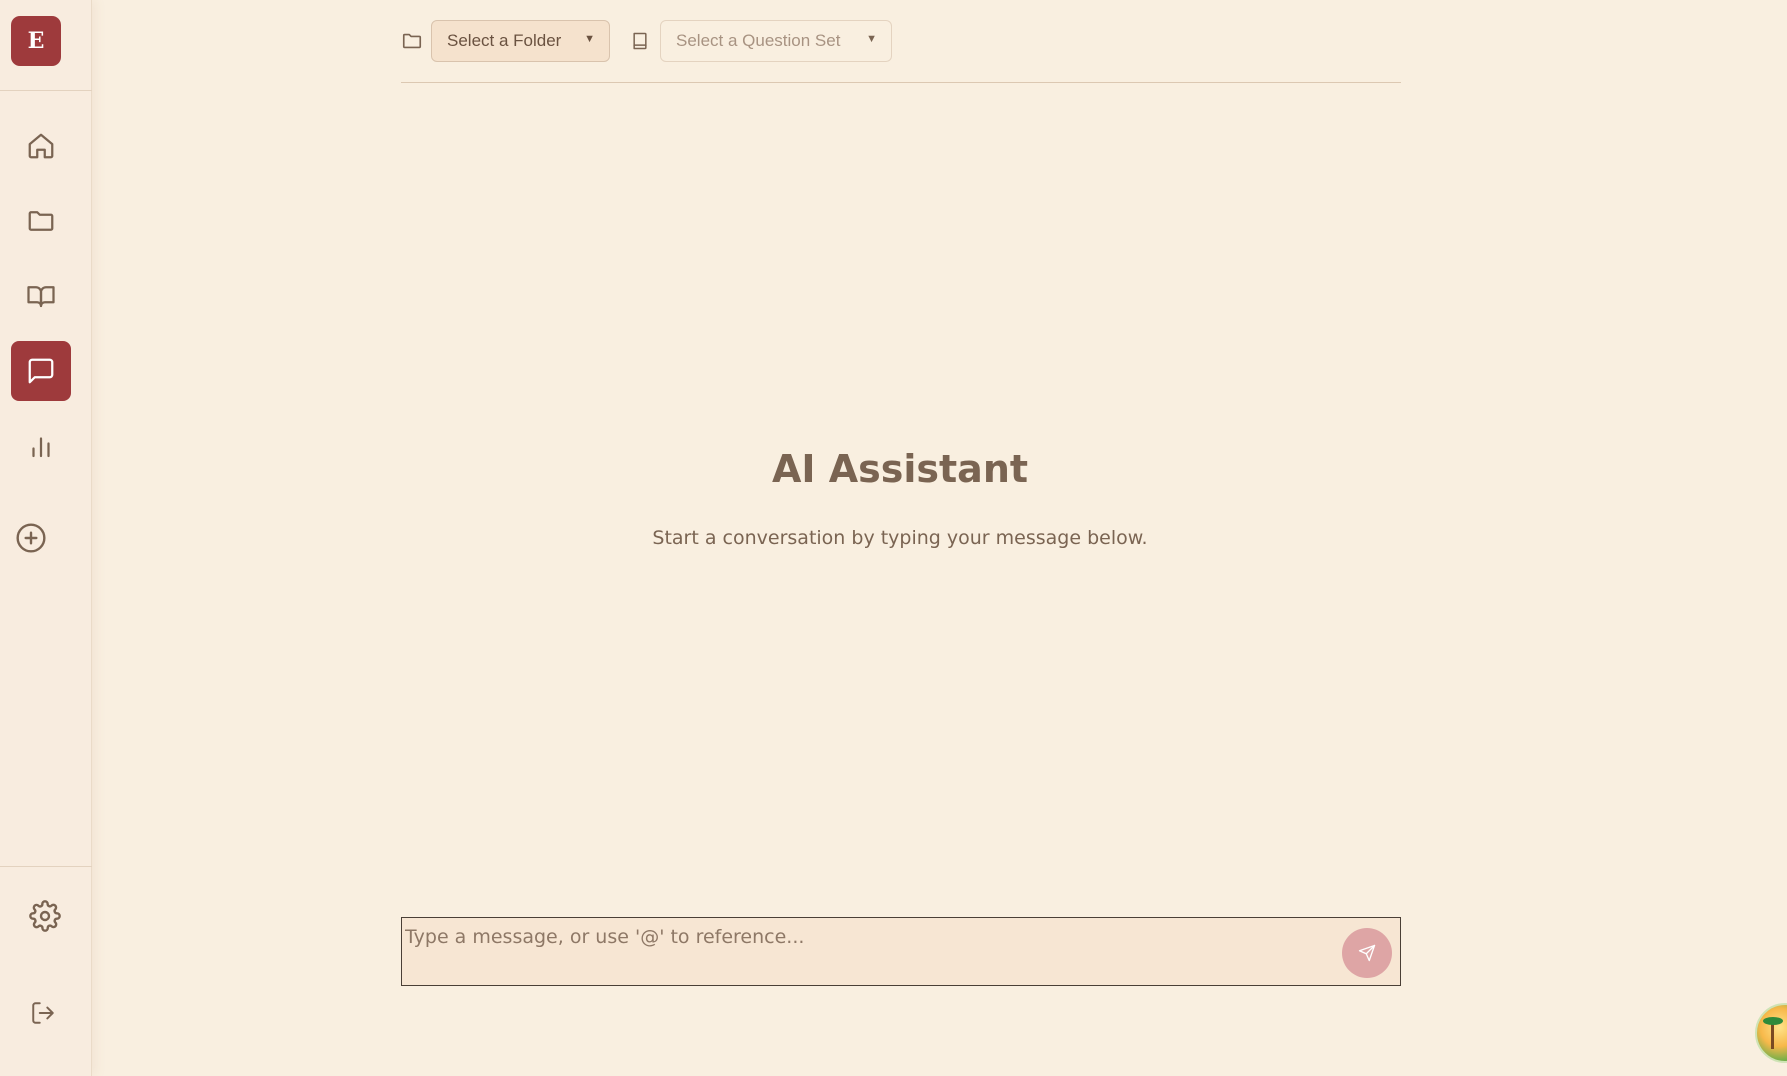  I want to click on settings-button, so click(45, 916).